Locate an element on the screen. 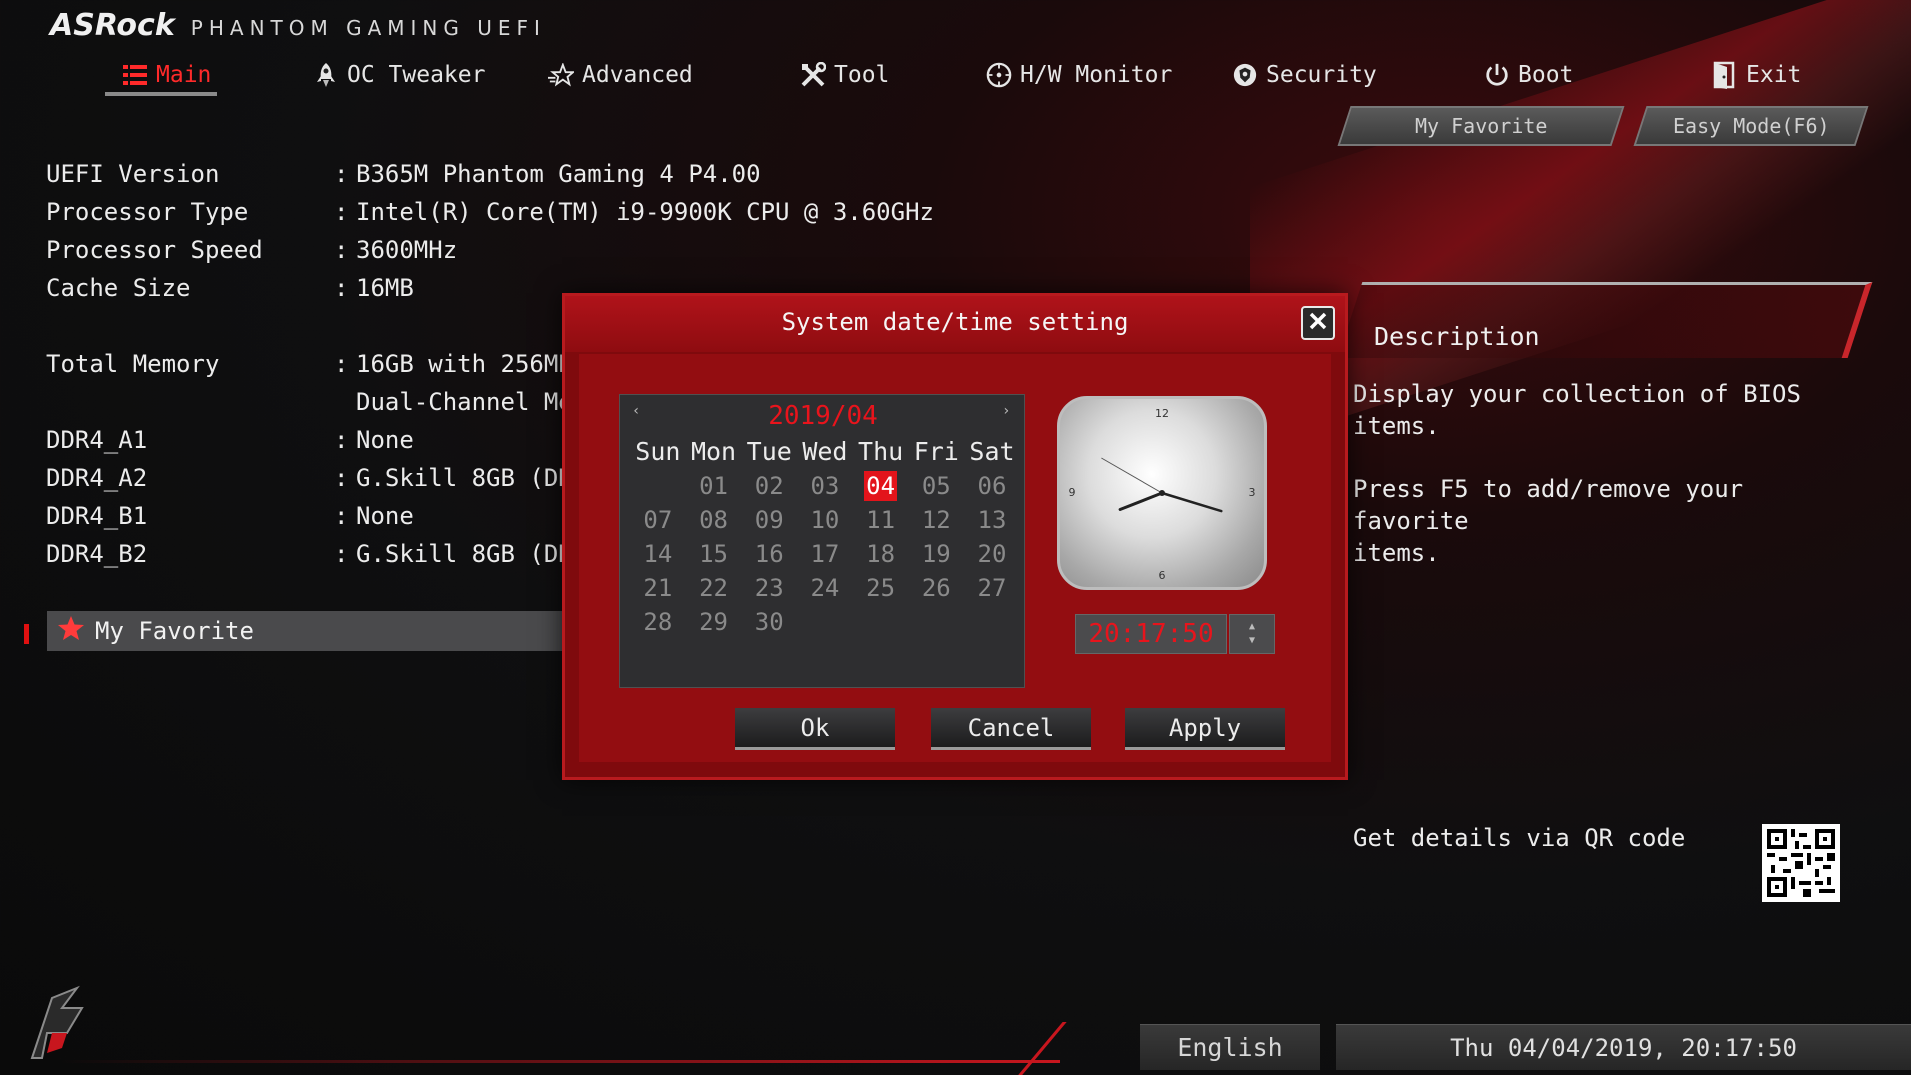 Image resolution: width=1911 pixels, height=1075 pixels. tab-advanced: Advanced is located at coordinates (620, 75).